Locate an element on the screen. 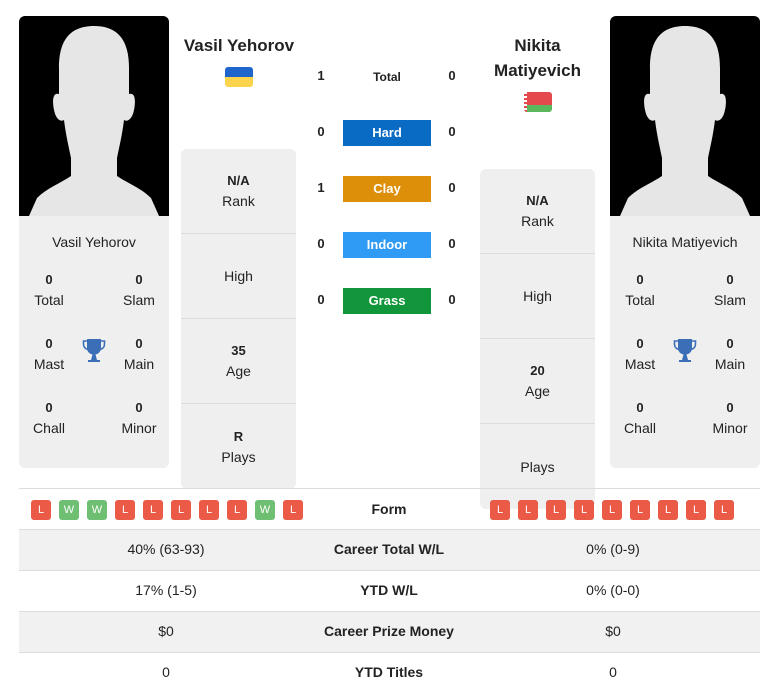 The width and height of the screenshot is (779, 699). stat-left-value: 40% (63-93) is located at coordinates (166, 549).